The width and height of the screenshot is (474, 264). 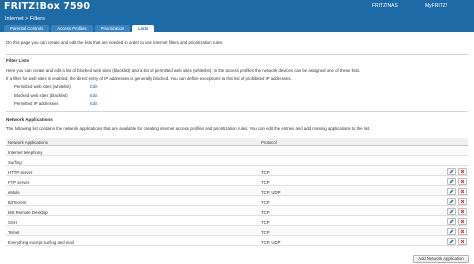 What do you see at coordinates (20, 172) in the screenshot?
I see `application-name: HTTP server` at bounding box center [20, 172].